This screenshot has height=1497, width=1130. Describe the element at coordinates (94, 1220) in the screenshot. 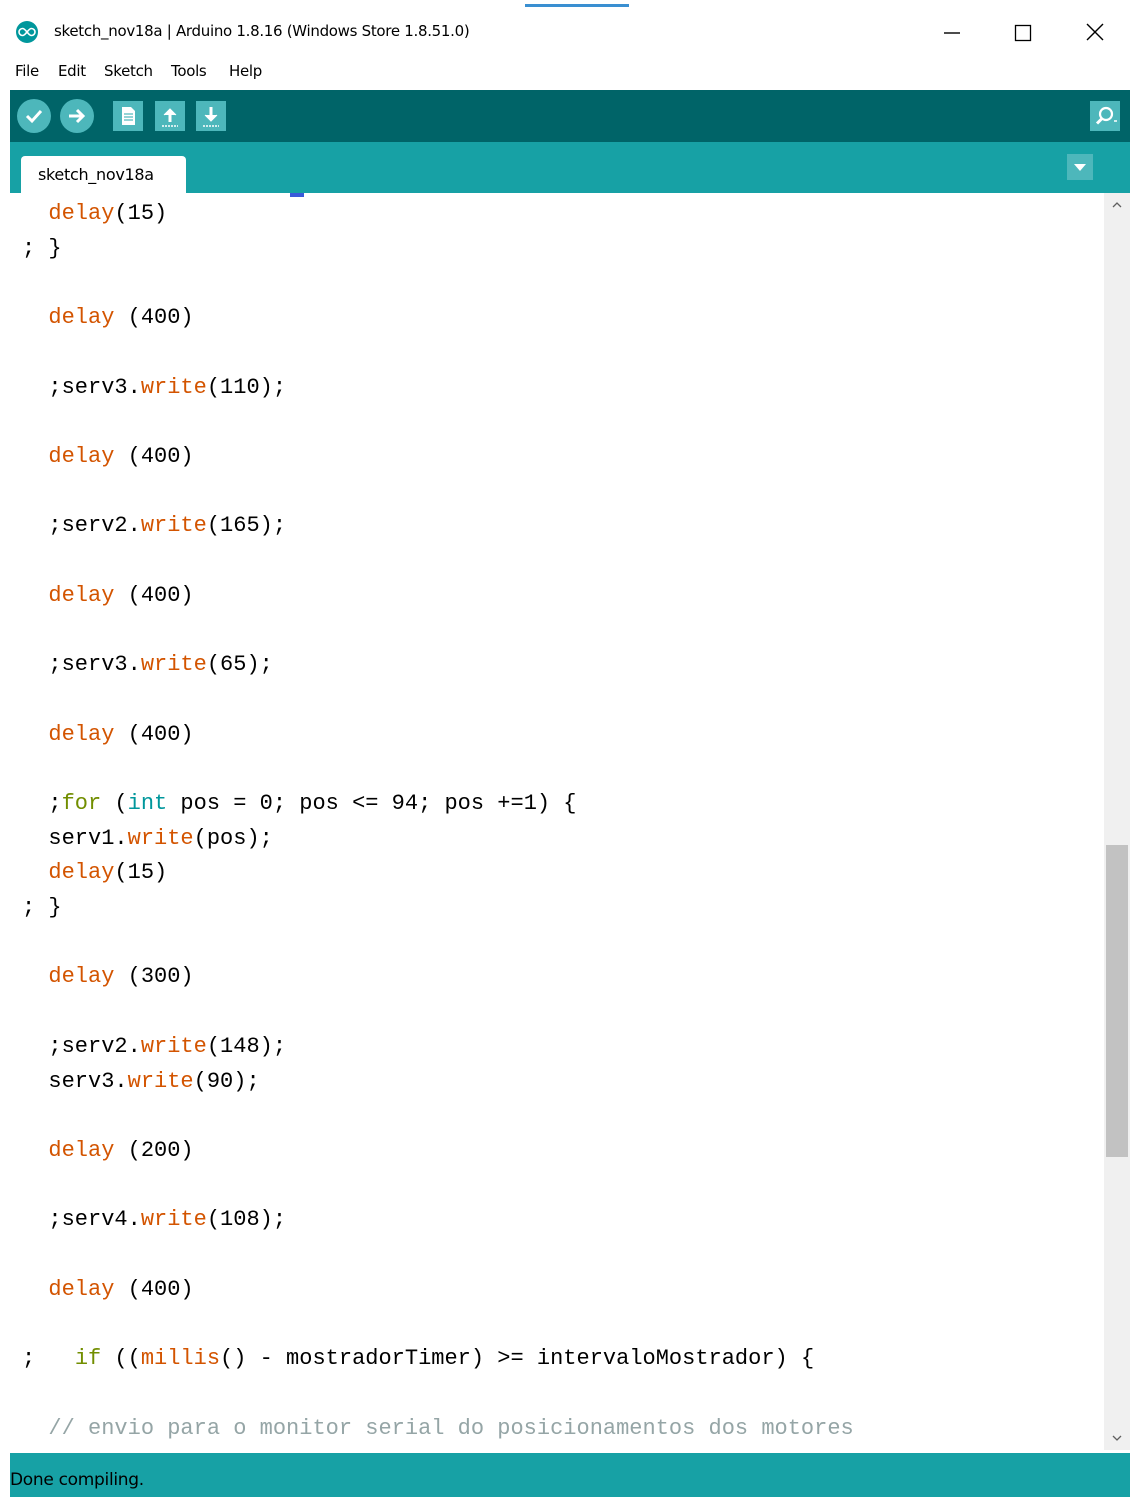

I see `code-token: ;serv4.` at that location.